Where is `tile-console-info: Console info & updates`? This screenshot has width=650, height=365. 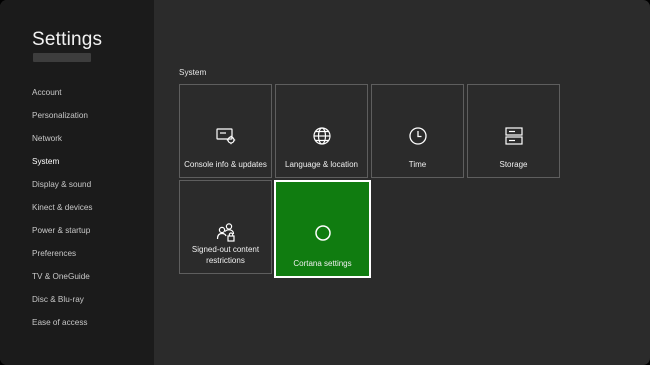
tile-console-info: Console info & updates is located at coordinates (225, 131).